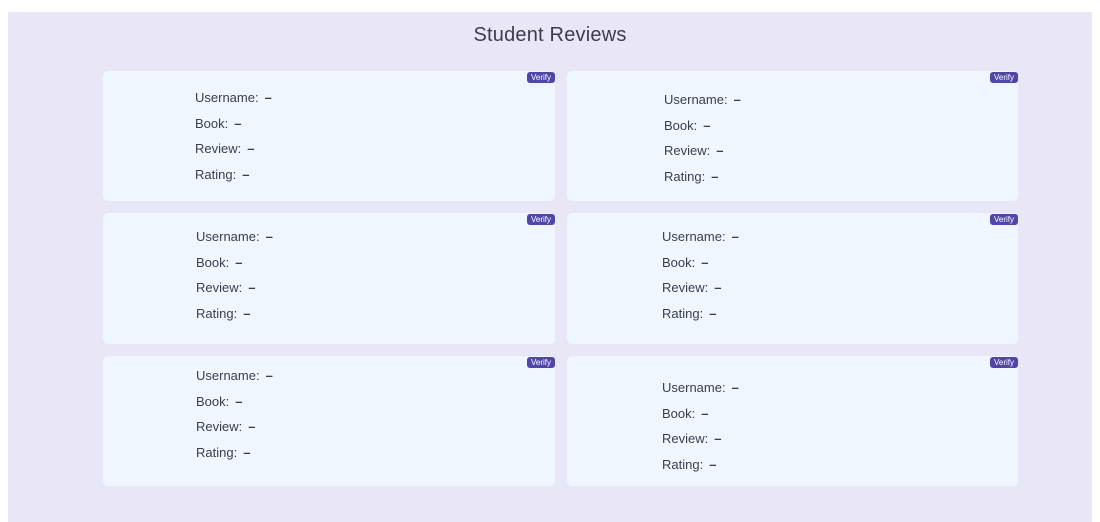 Image resolution: width=1100 pixels, height=522 pixels. I want to click on page-title: Student Reviews, so click(550, 35).